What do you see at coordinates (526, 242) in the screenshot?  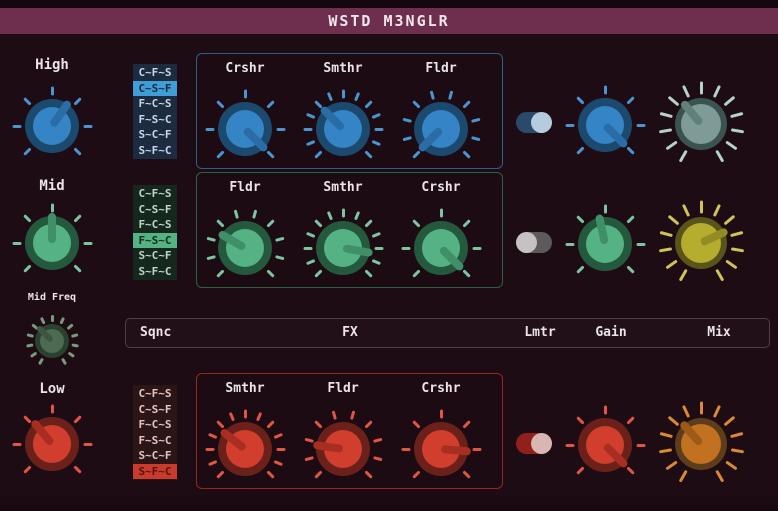 I see `toggle-thumb` at bounding box center [526, 242].